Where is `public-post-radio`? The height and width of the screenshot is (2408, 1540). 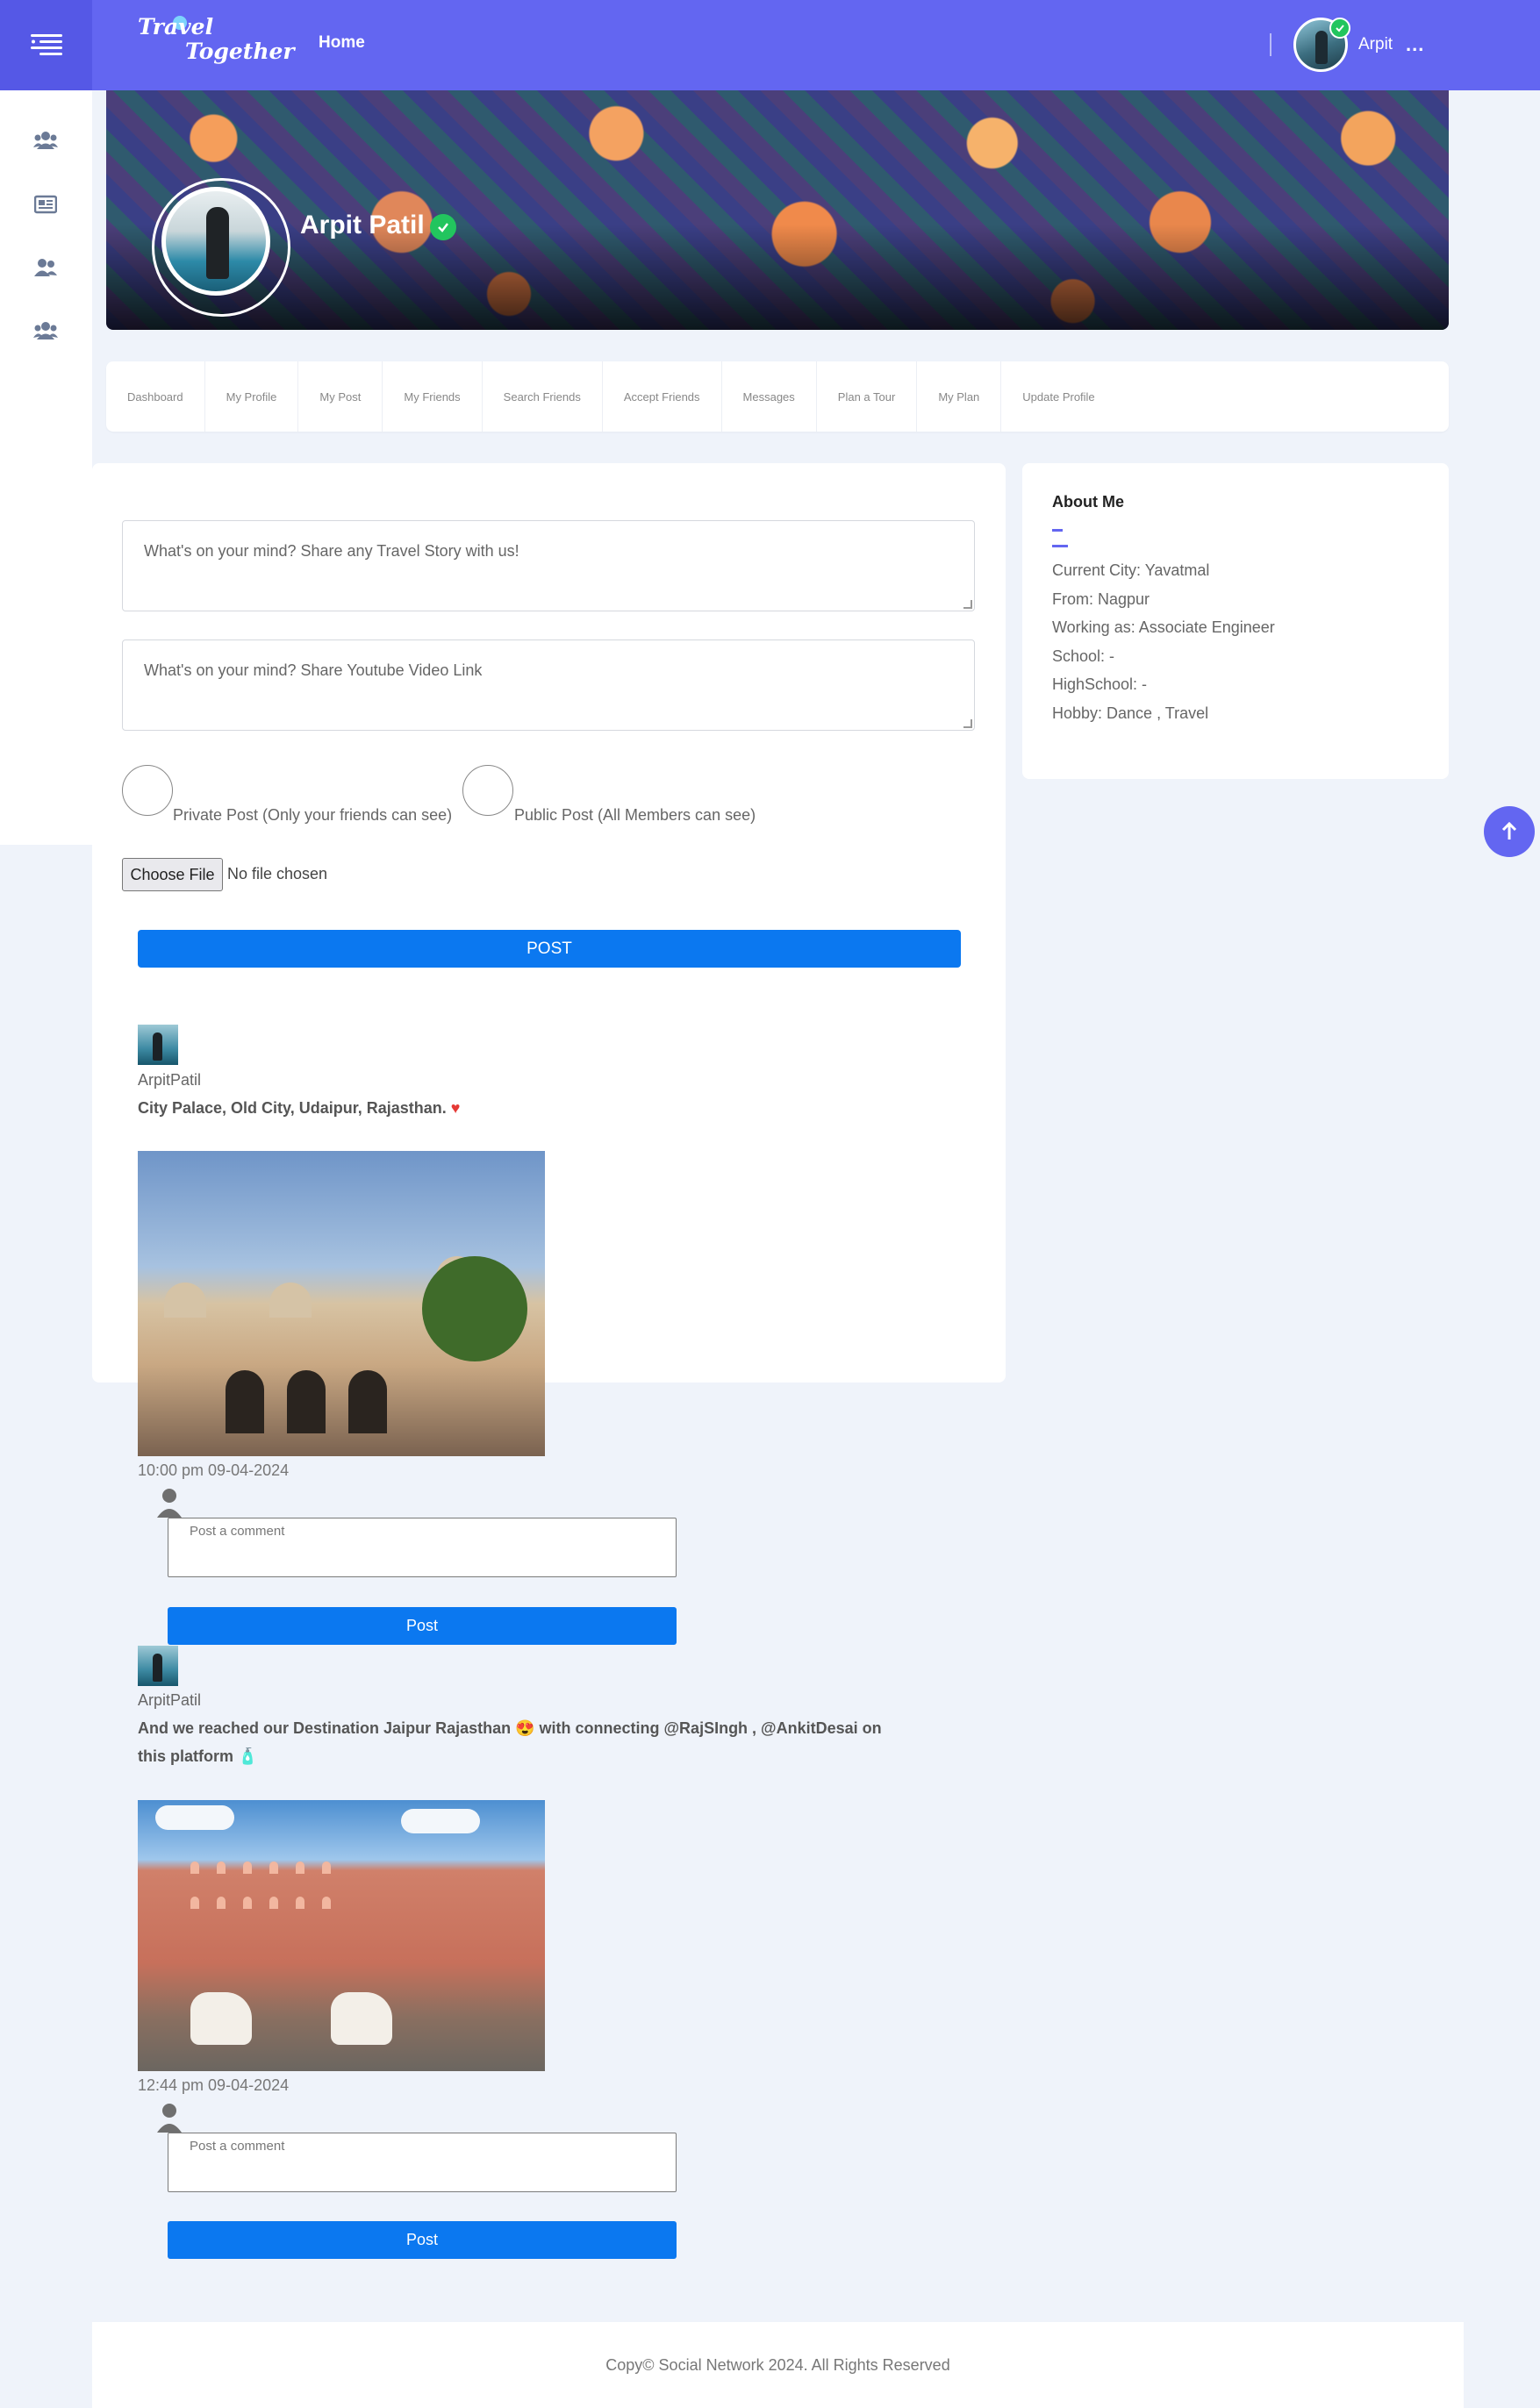
public-post-radio is located at coordinates (487, 790).